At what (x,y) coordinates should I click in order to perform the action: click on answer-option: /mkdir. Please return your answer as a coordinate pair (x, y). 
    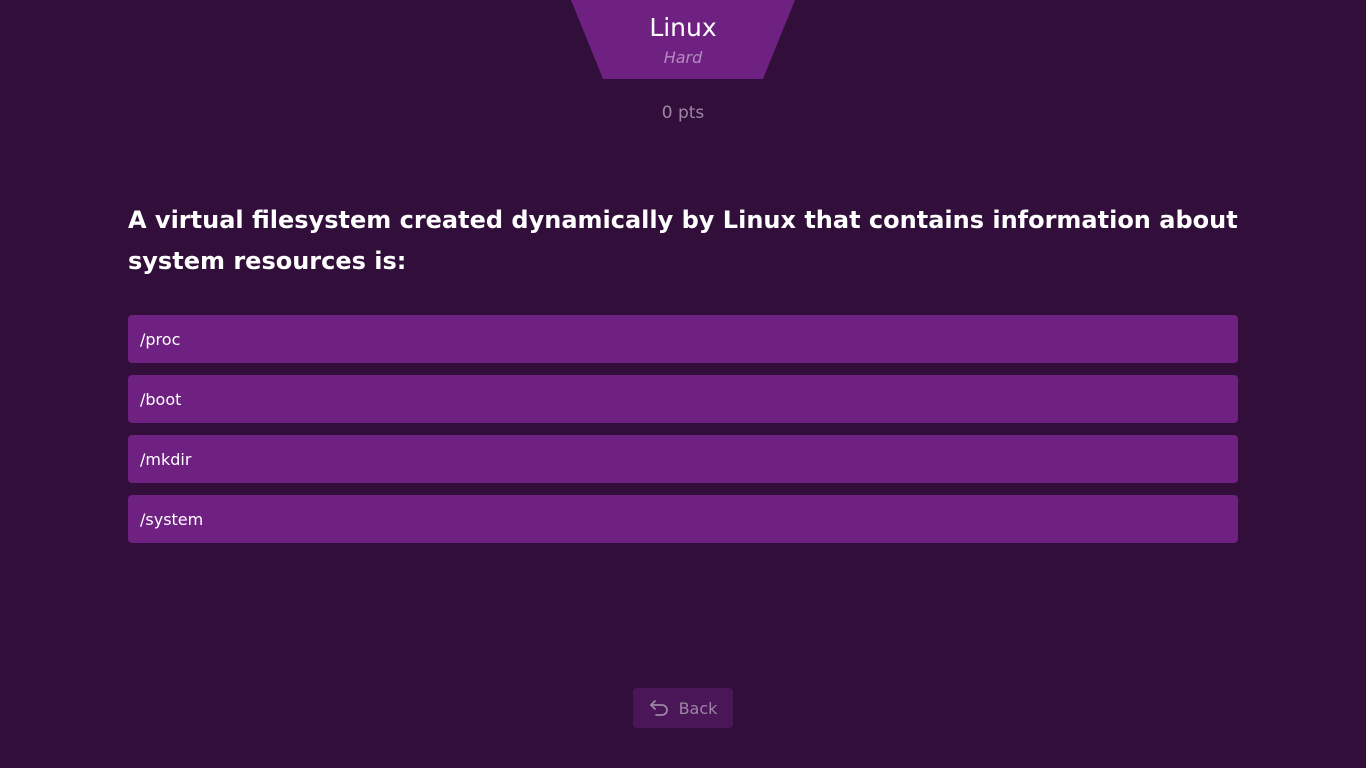
    Looking at the image, I should click on (683, 459).